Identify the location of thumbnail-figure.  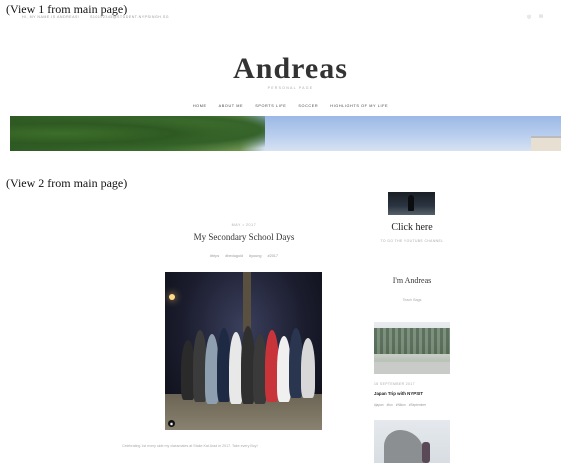
(411, 203).